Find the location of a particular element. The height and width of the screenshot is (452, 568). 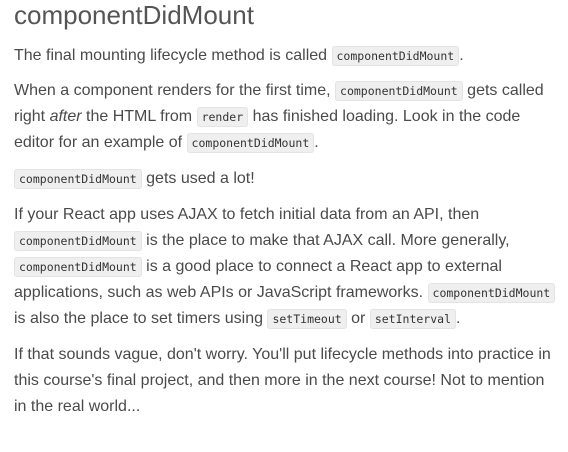

paragraph-used-a-lot: componentDidMount gets used a lot! is located at coordinates (286, 179).